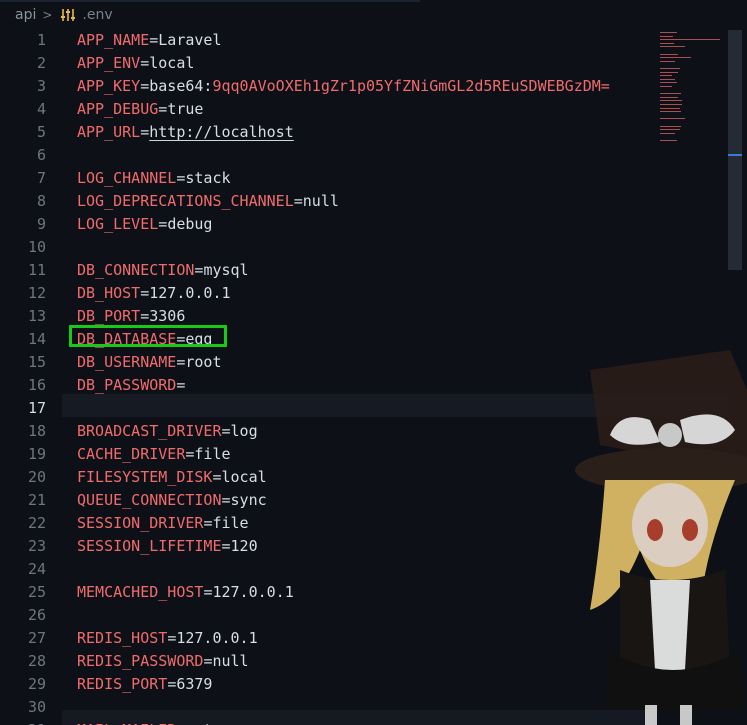  What do you see at coordinates (127, 362) in the screenshot?
I see `env-key: DB_USERNAME` at bounding box center [127, 362].